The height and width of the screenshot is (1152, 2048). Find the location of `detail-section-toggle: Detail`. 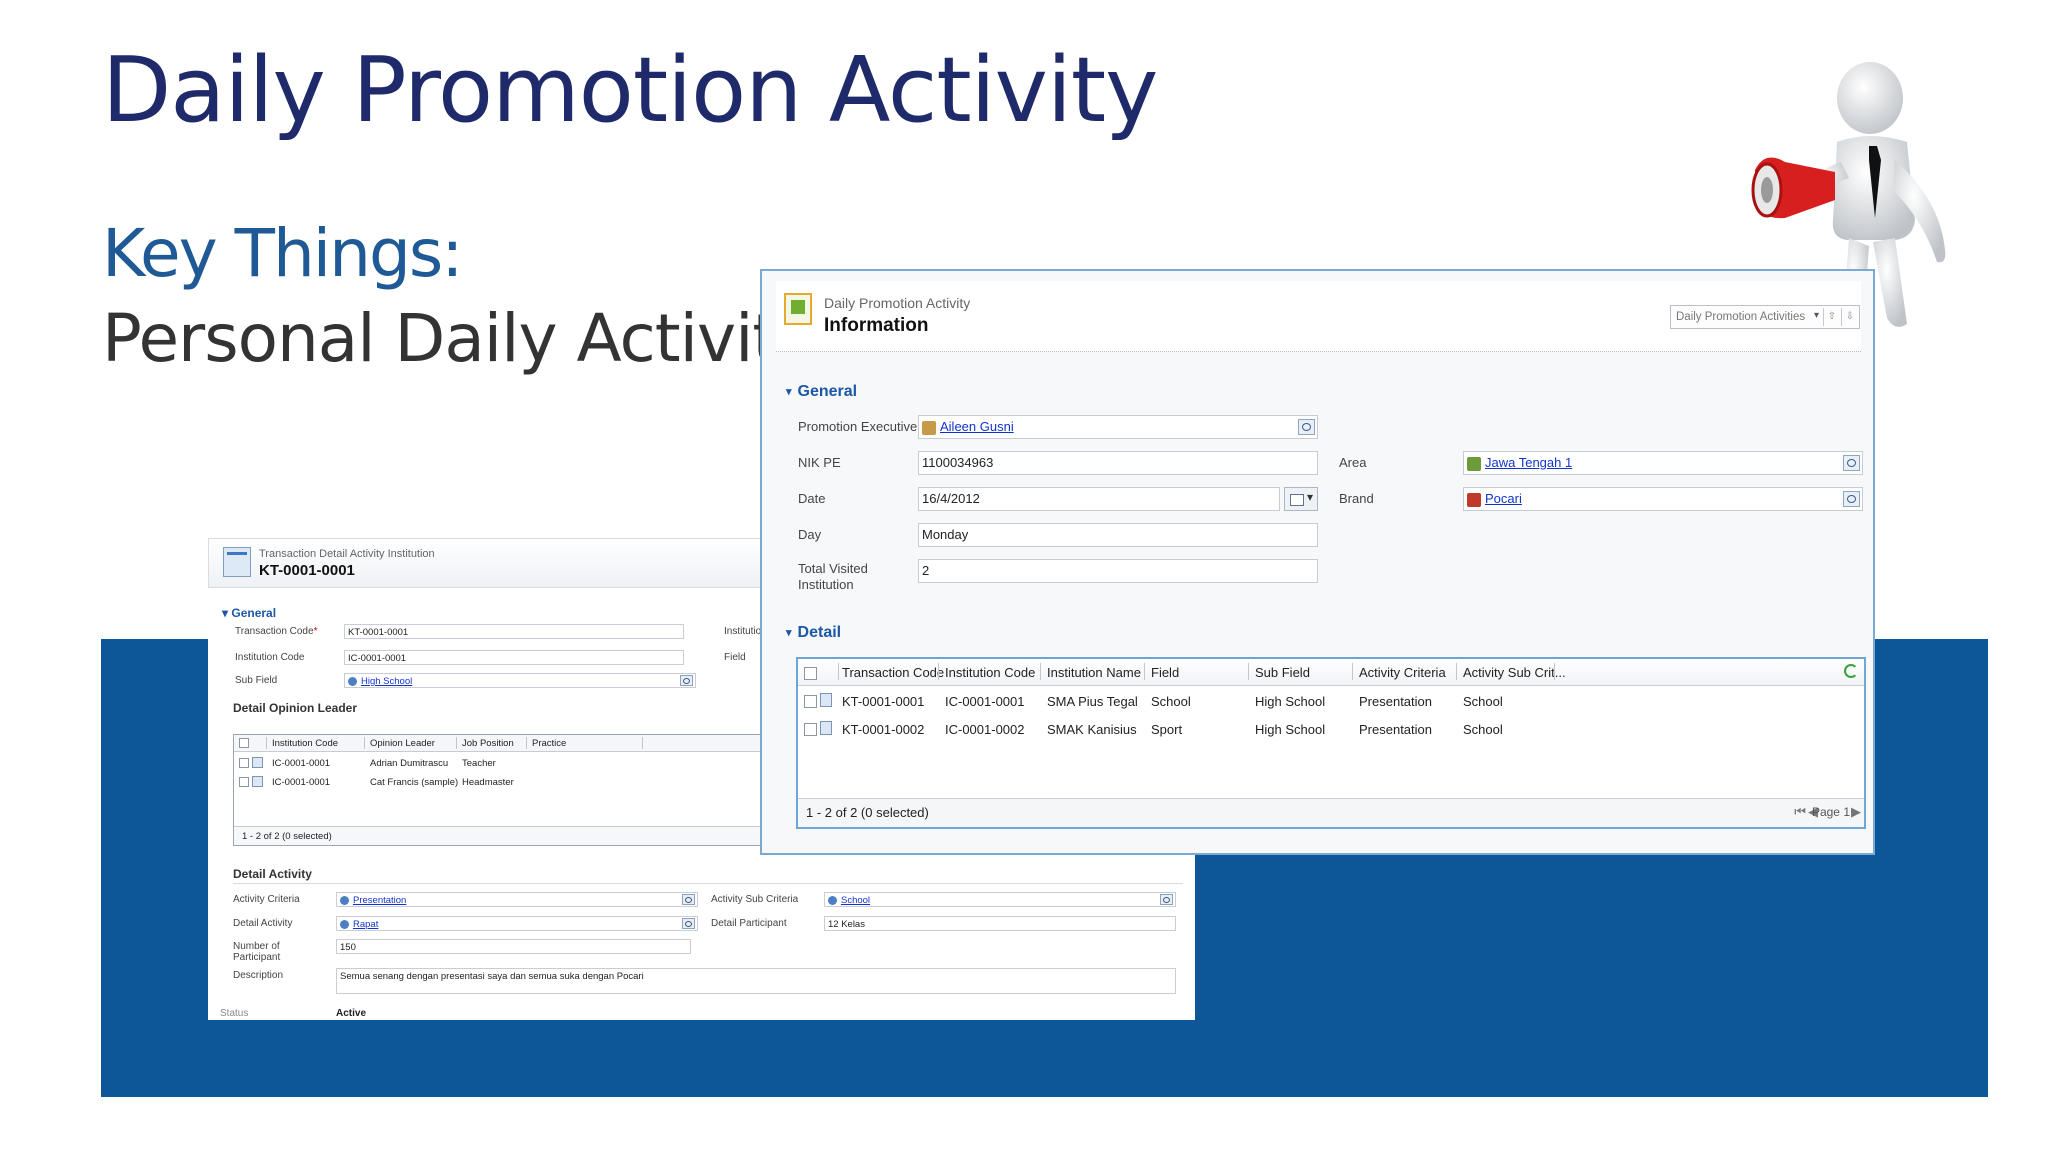

detail-section-toggle: Detail is located at coordinates (814, 633).